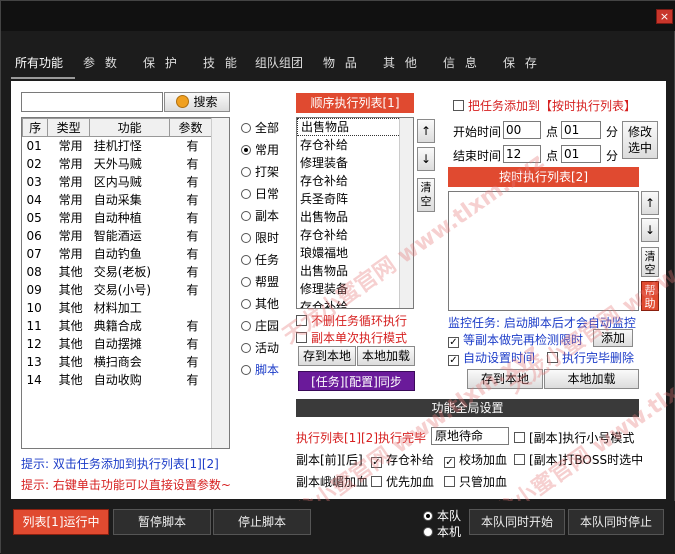  I want to click on single-dungeon-checkbox: 副本单次执行模式, so click(351, 337).